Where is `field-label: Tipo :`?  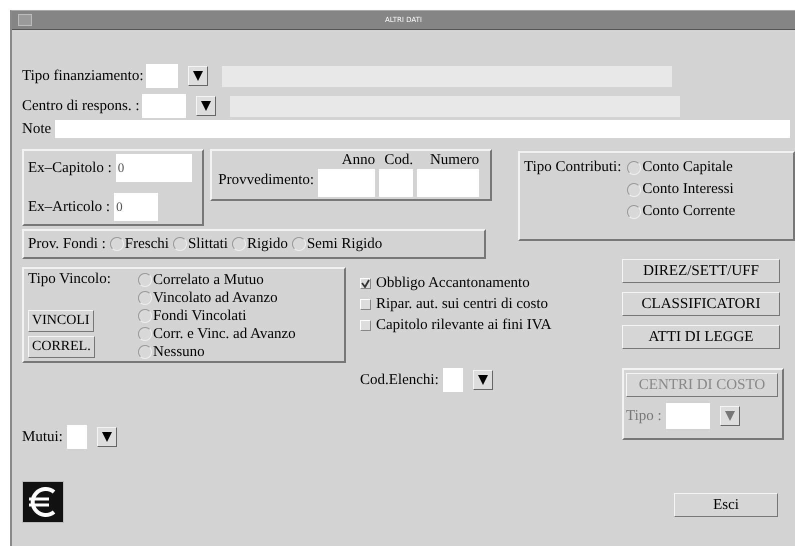
field-label: Tipo : is located at coordinates (644, 416).